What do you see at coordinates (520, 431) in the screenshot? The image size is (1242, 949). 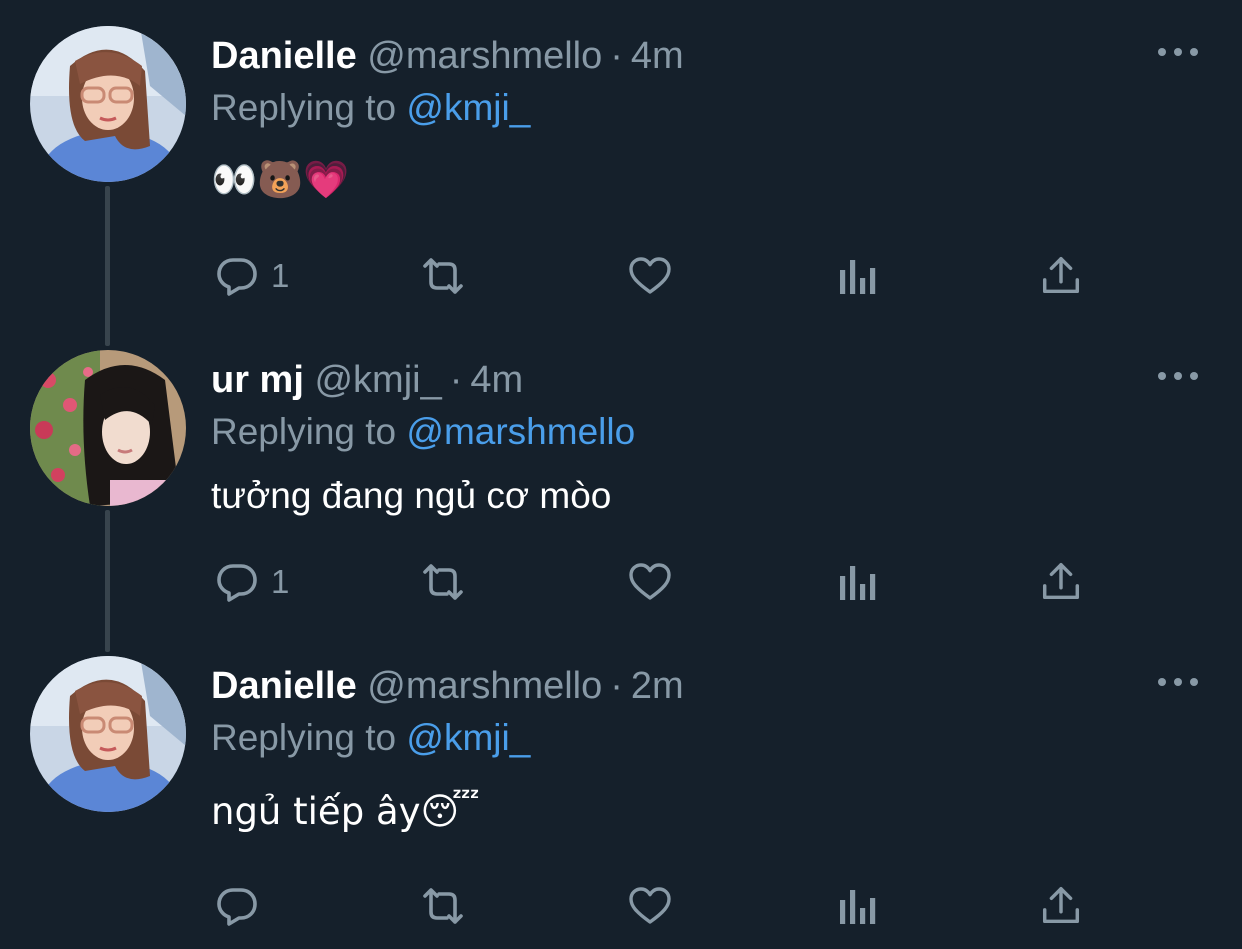 I see `mention-link: @marshmello` at bounding box center [520, 431].